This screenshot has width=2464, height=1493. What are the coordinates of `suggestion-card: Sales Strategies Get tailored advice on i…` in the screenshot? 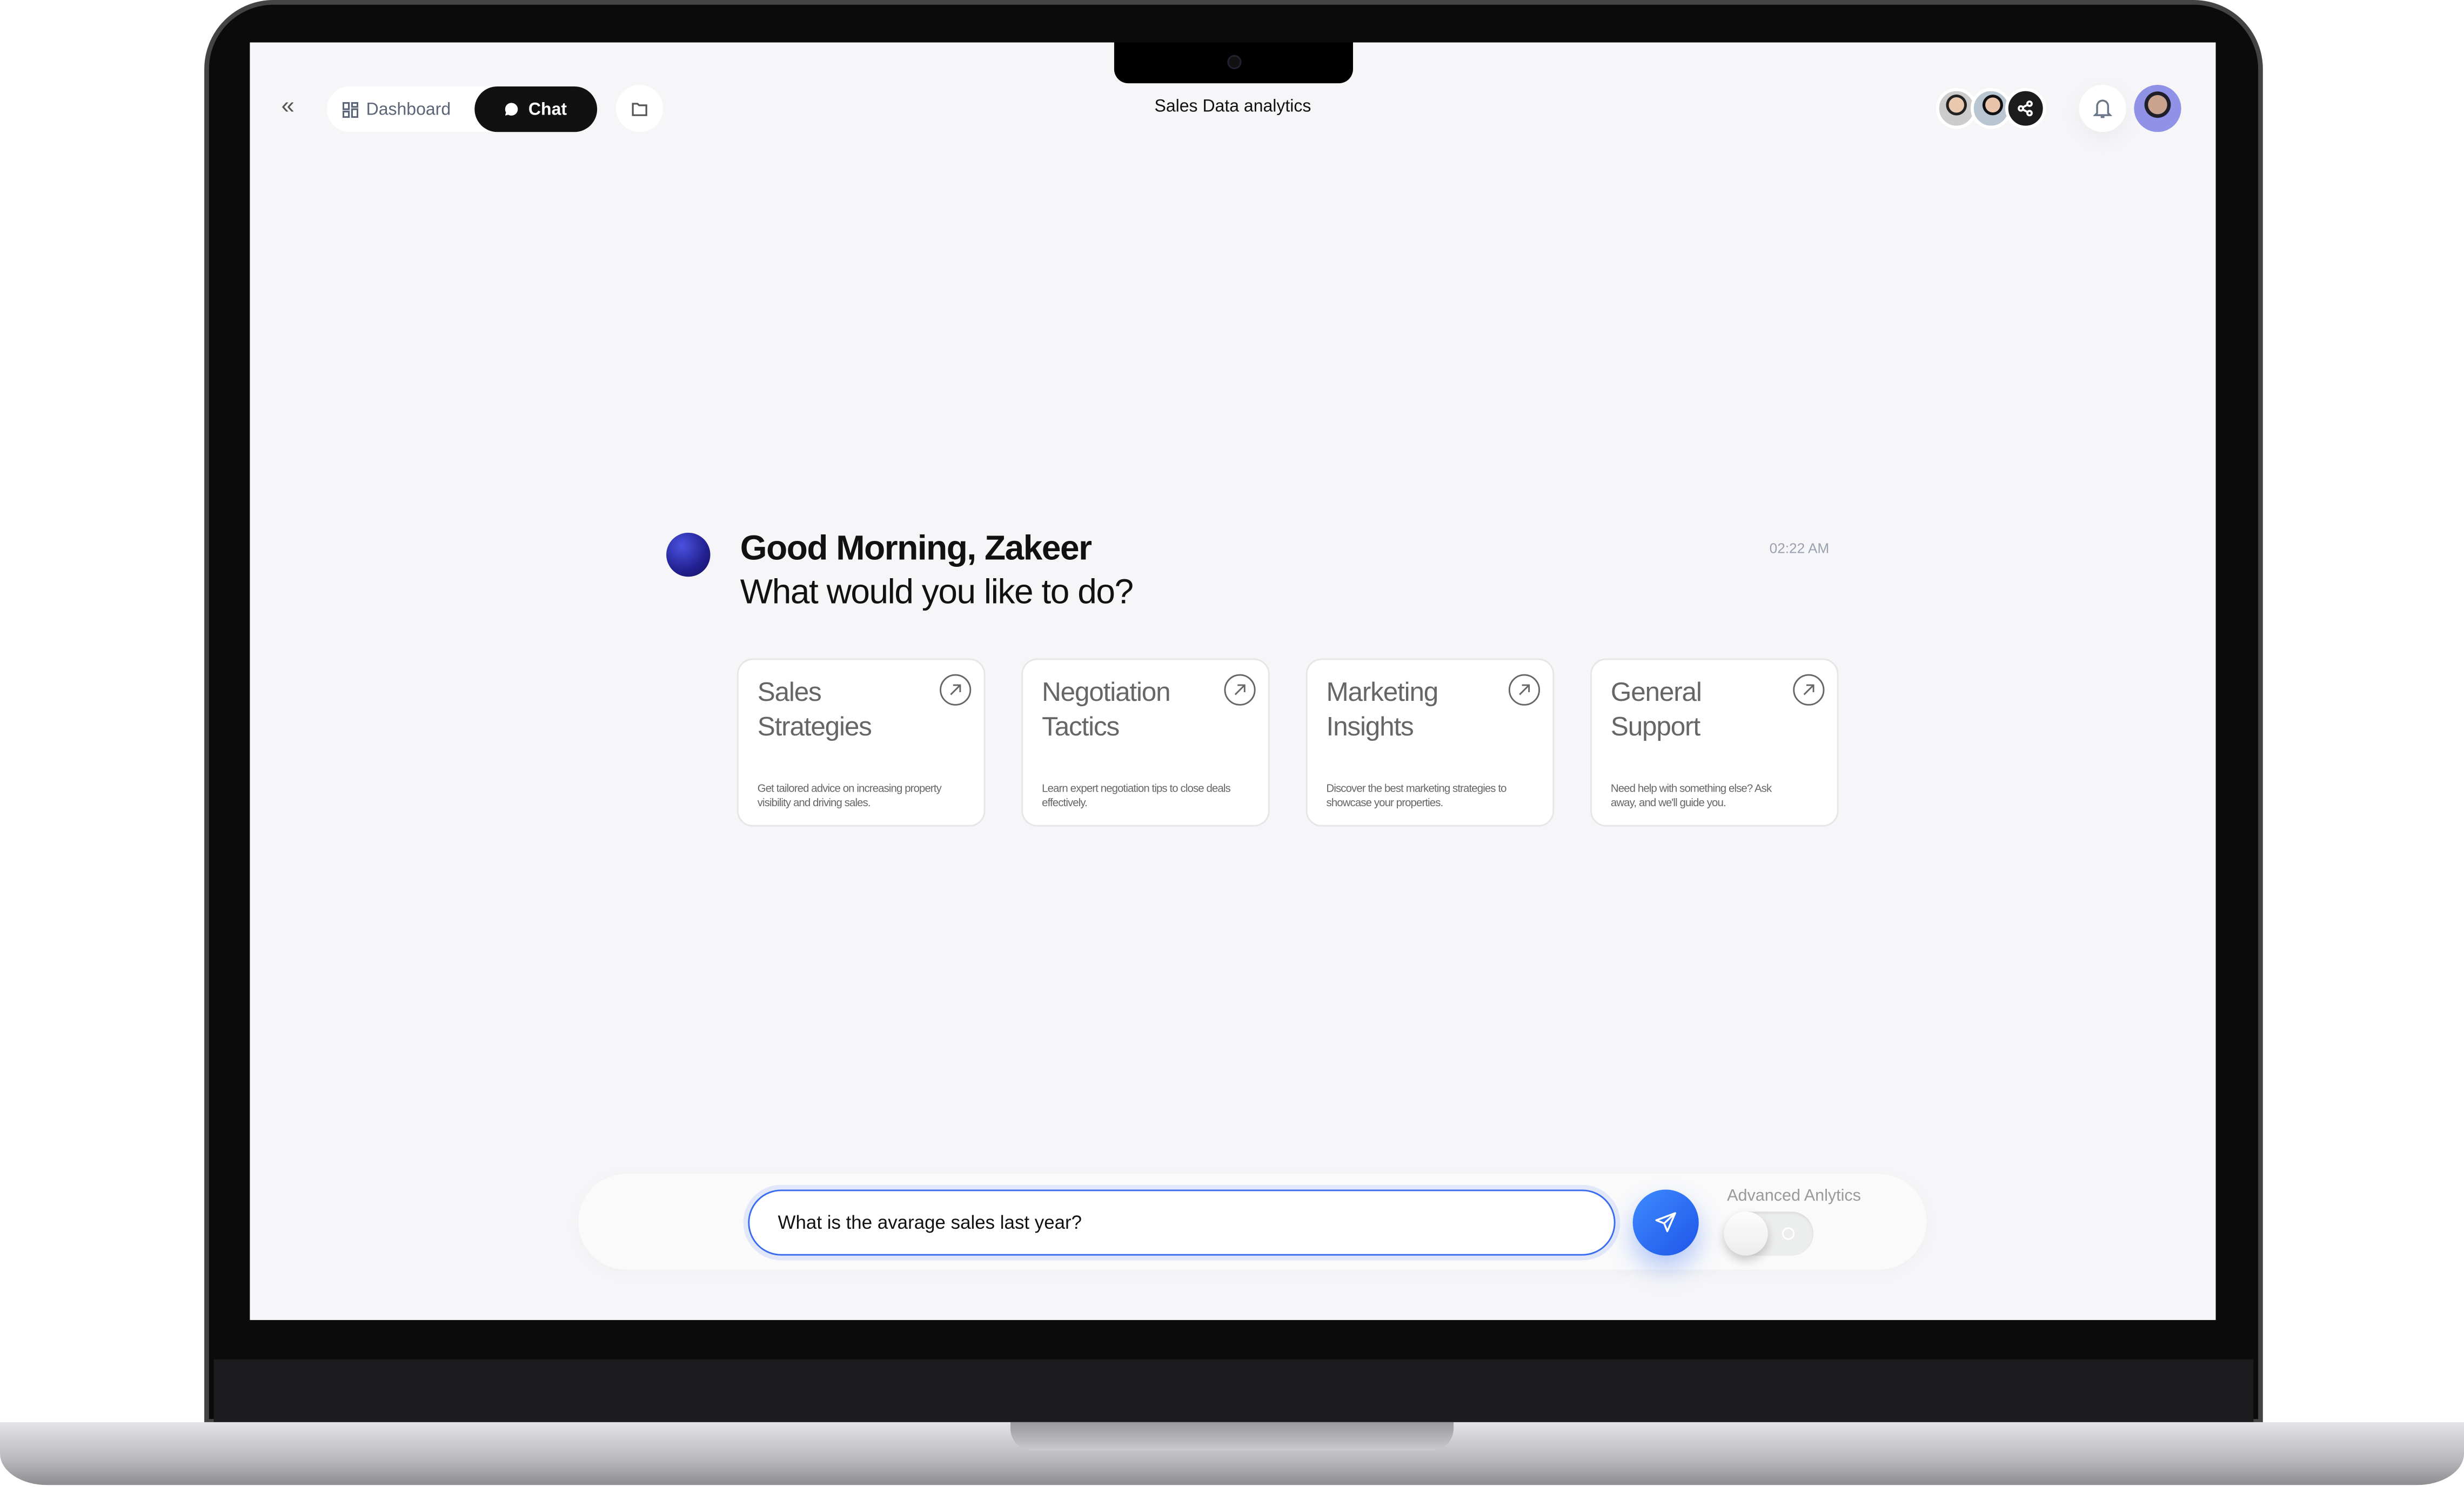 It's located at (861, 743).